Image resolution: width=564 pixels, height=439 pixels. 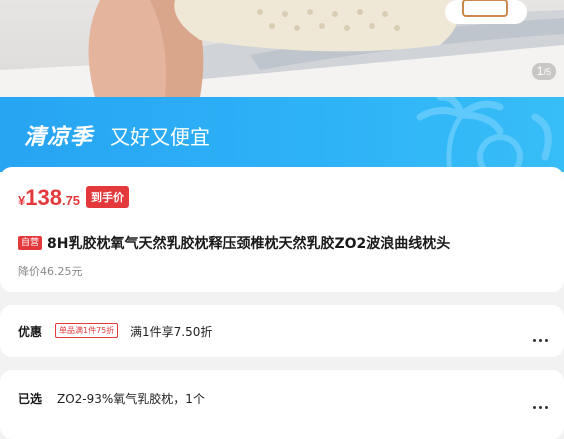 I want to click on banner-title: 清凉季, so click(x=59, y=137).